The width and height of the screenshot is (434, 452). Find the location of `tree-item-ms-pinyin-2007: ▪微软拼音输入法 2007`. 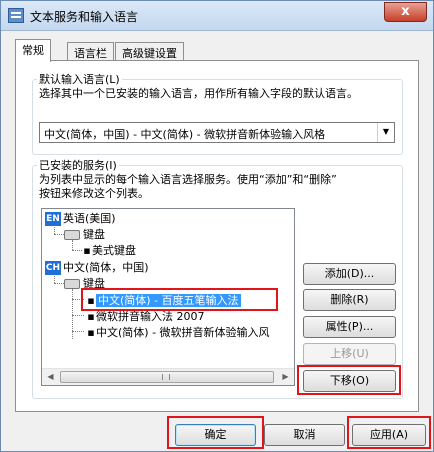

tree-item-ms-pinyin-2007: ▪微软拼音输入法 2007 is located at coordinates (145, 317).